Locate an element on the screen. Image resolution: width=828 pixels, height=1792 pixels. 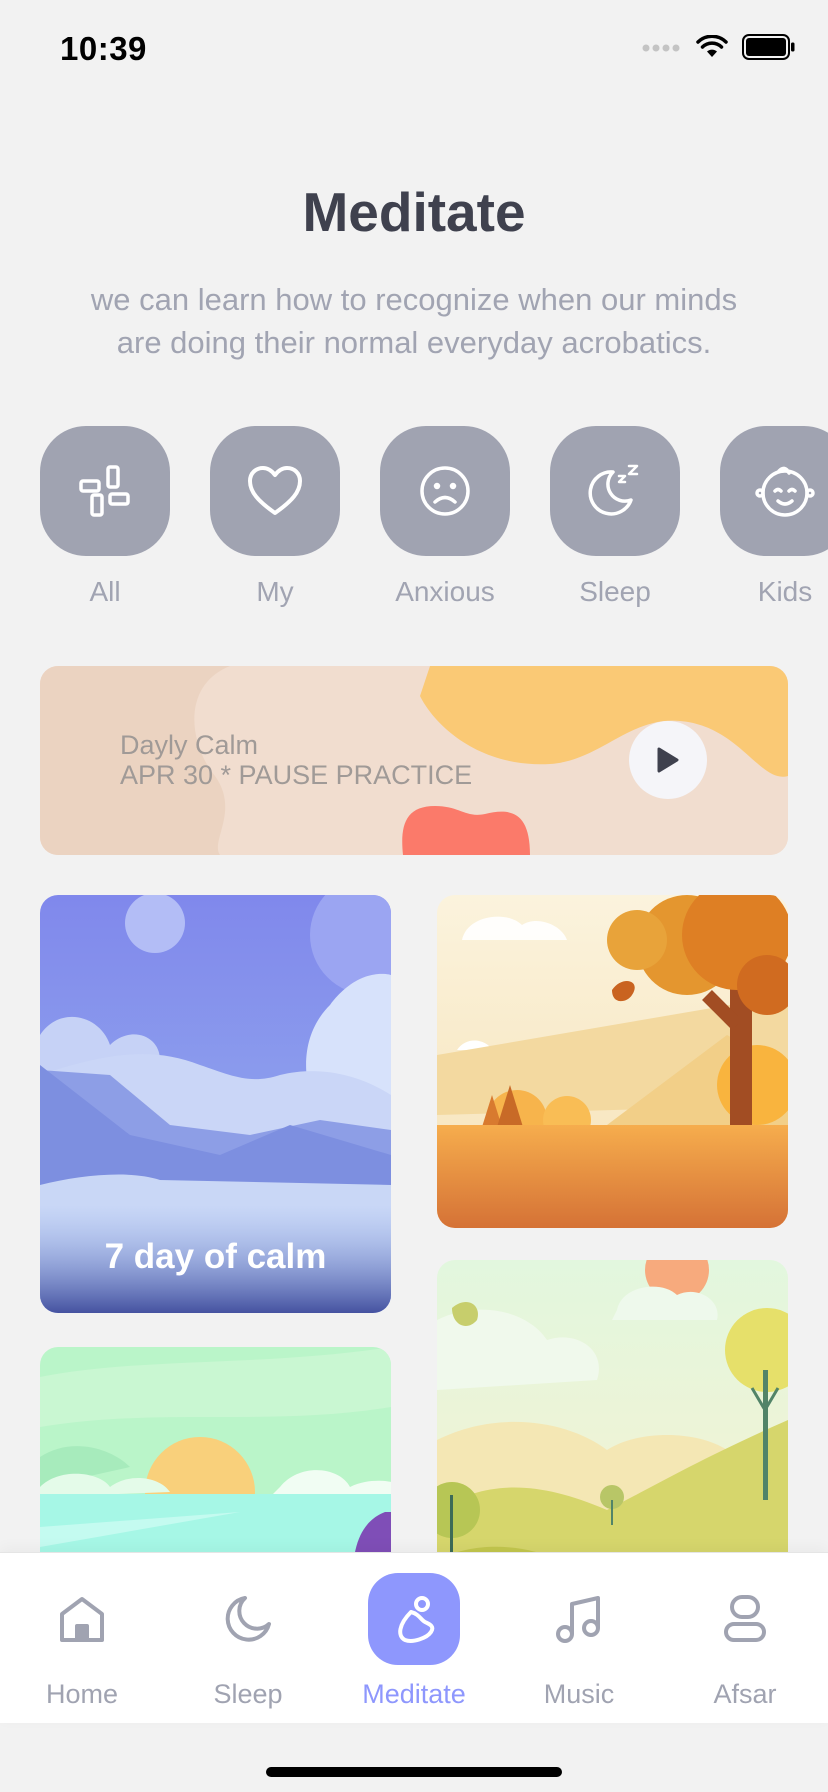
status-bar: 10:39 is located at coordinates (414, 50).